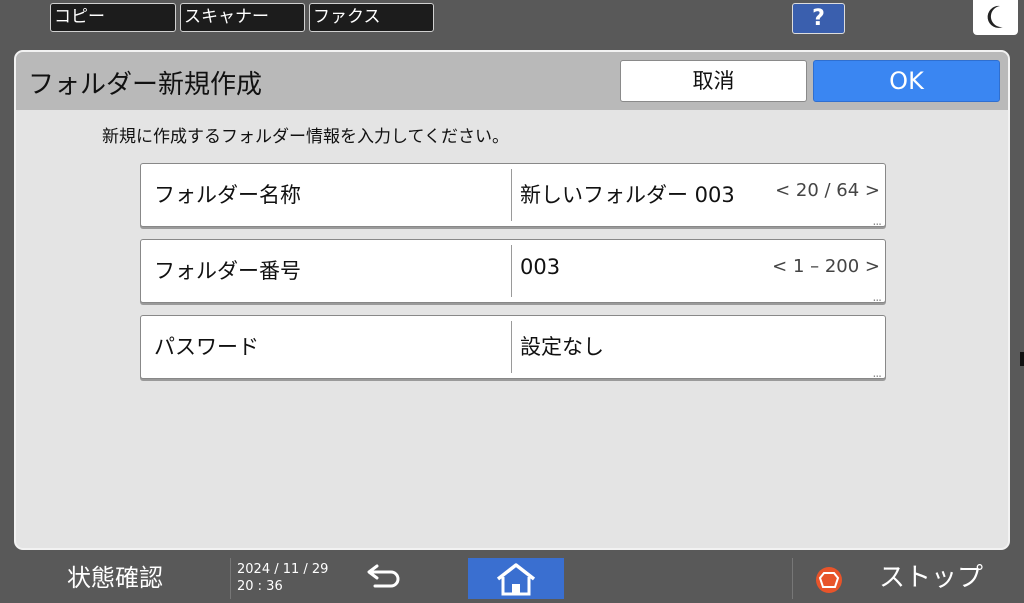 This screenshot has height=603, width=1024. I want to click on field-label: パスワード, so click(206, 347).